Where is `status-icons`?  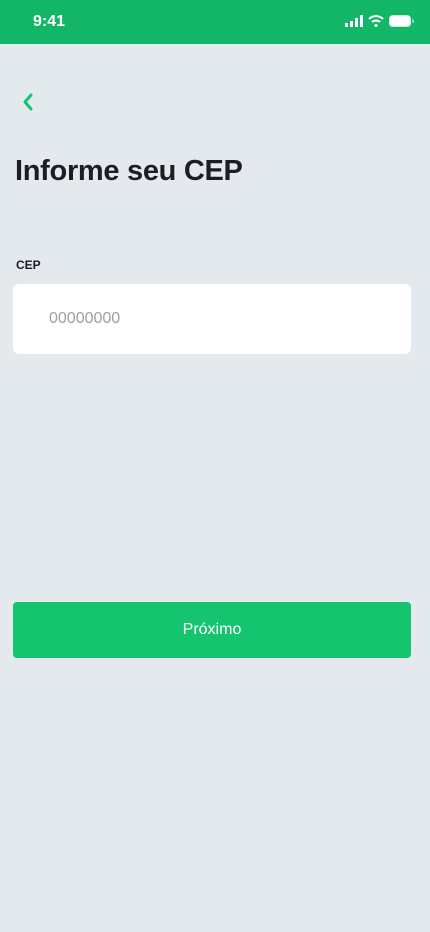
status-icons is located at coordinates (379, 21).